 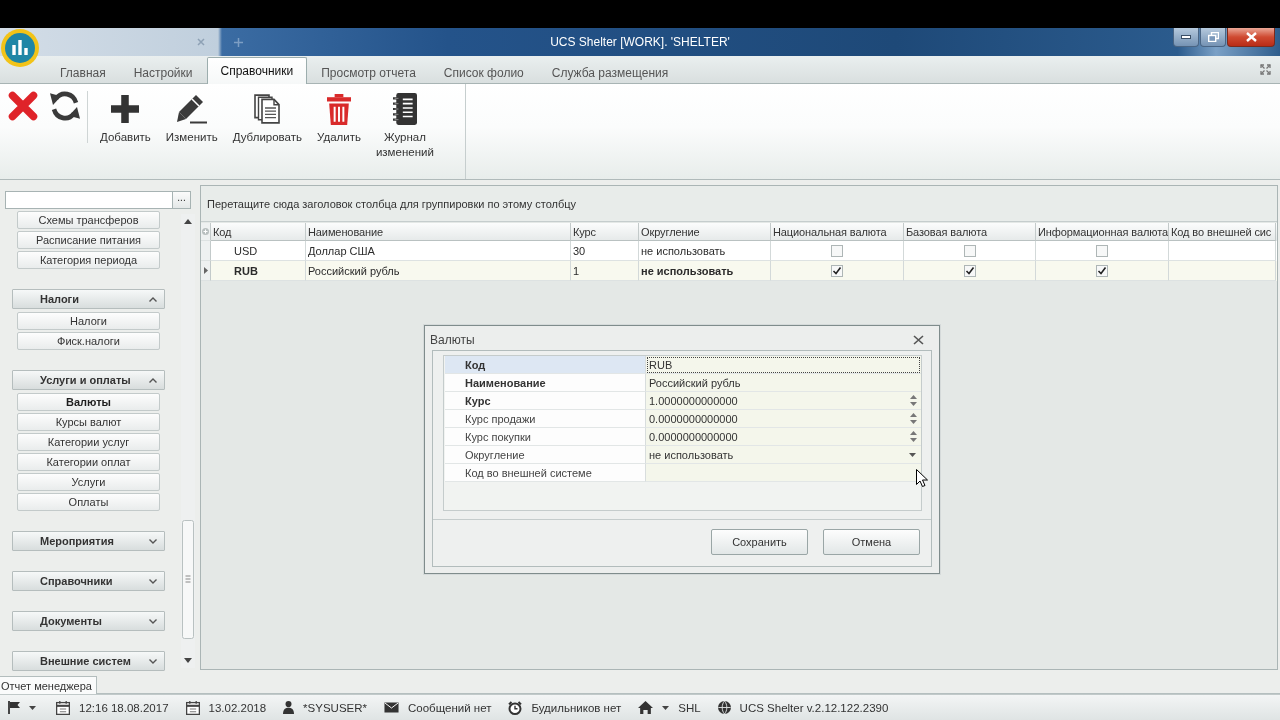 I want to click on refresh-button, so click(x=65, y=106).